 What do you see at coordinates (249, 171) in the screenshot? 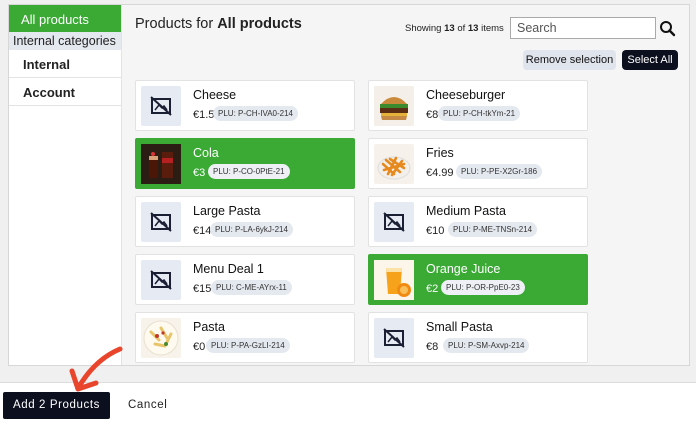
I see `plu-badge: PLU: P-CO-0PtE-21` at bounding box center [249, 171].